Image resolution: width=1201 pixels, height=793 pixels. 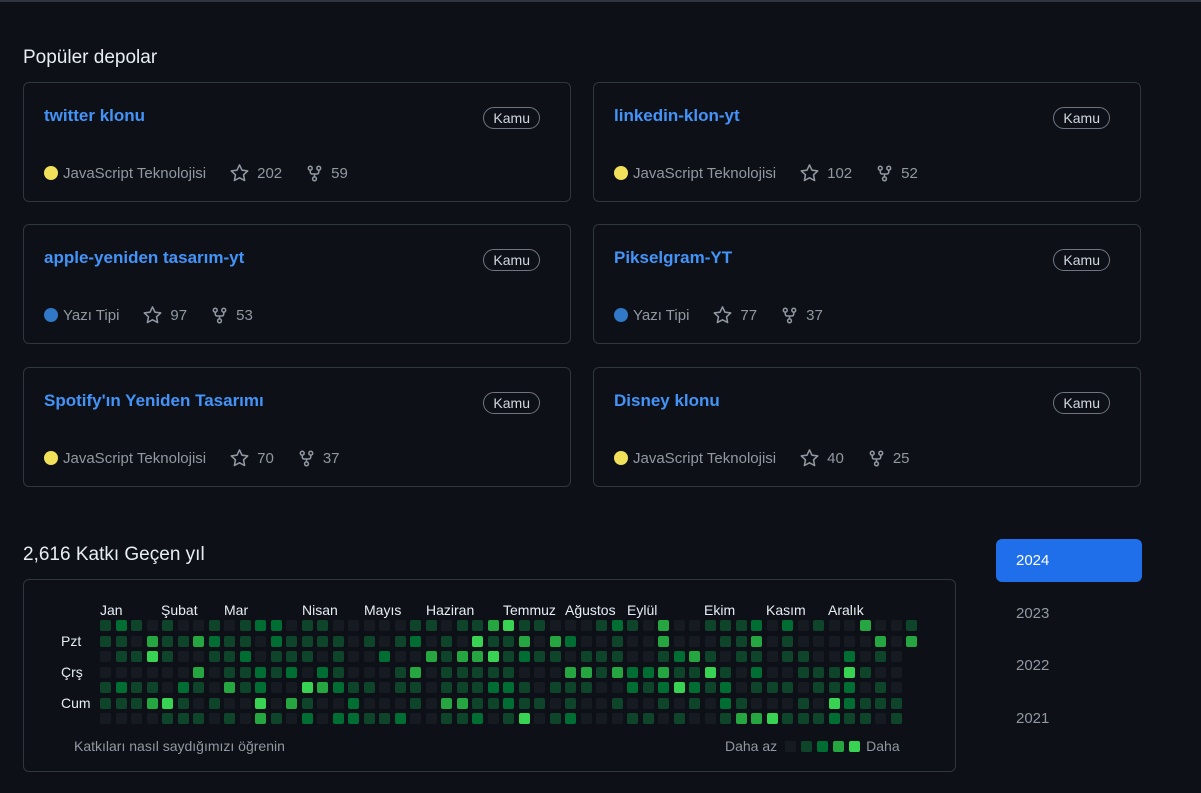 What do you see at coordinates (1069, 613) in the screenshot?
I see `year-button: 2023` at bounding box center [1069, 613].